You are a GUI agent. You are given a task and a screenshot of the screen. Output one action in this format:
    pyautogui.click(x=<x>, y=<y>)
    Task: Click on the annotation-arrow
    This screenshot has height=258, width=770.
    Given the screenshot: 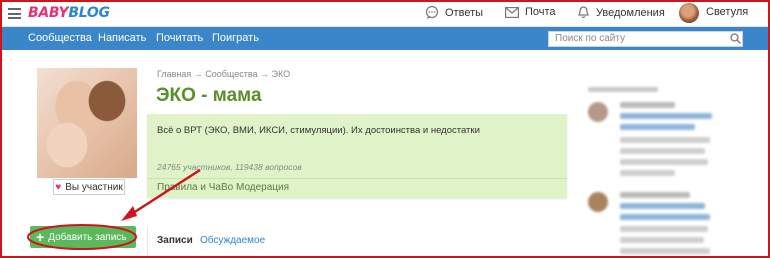 What is the action you would take?
    pyautogui.click(x=161, y=194)
    